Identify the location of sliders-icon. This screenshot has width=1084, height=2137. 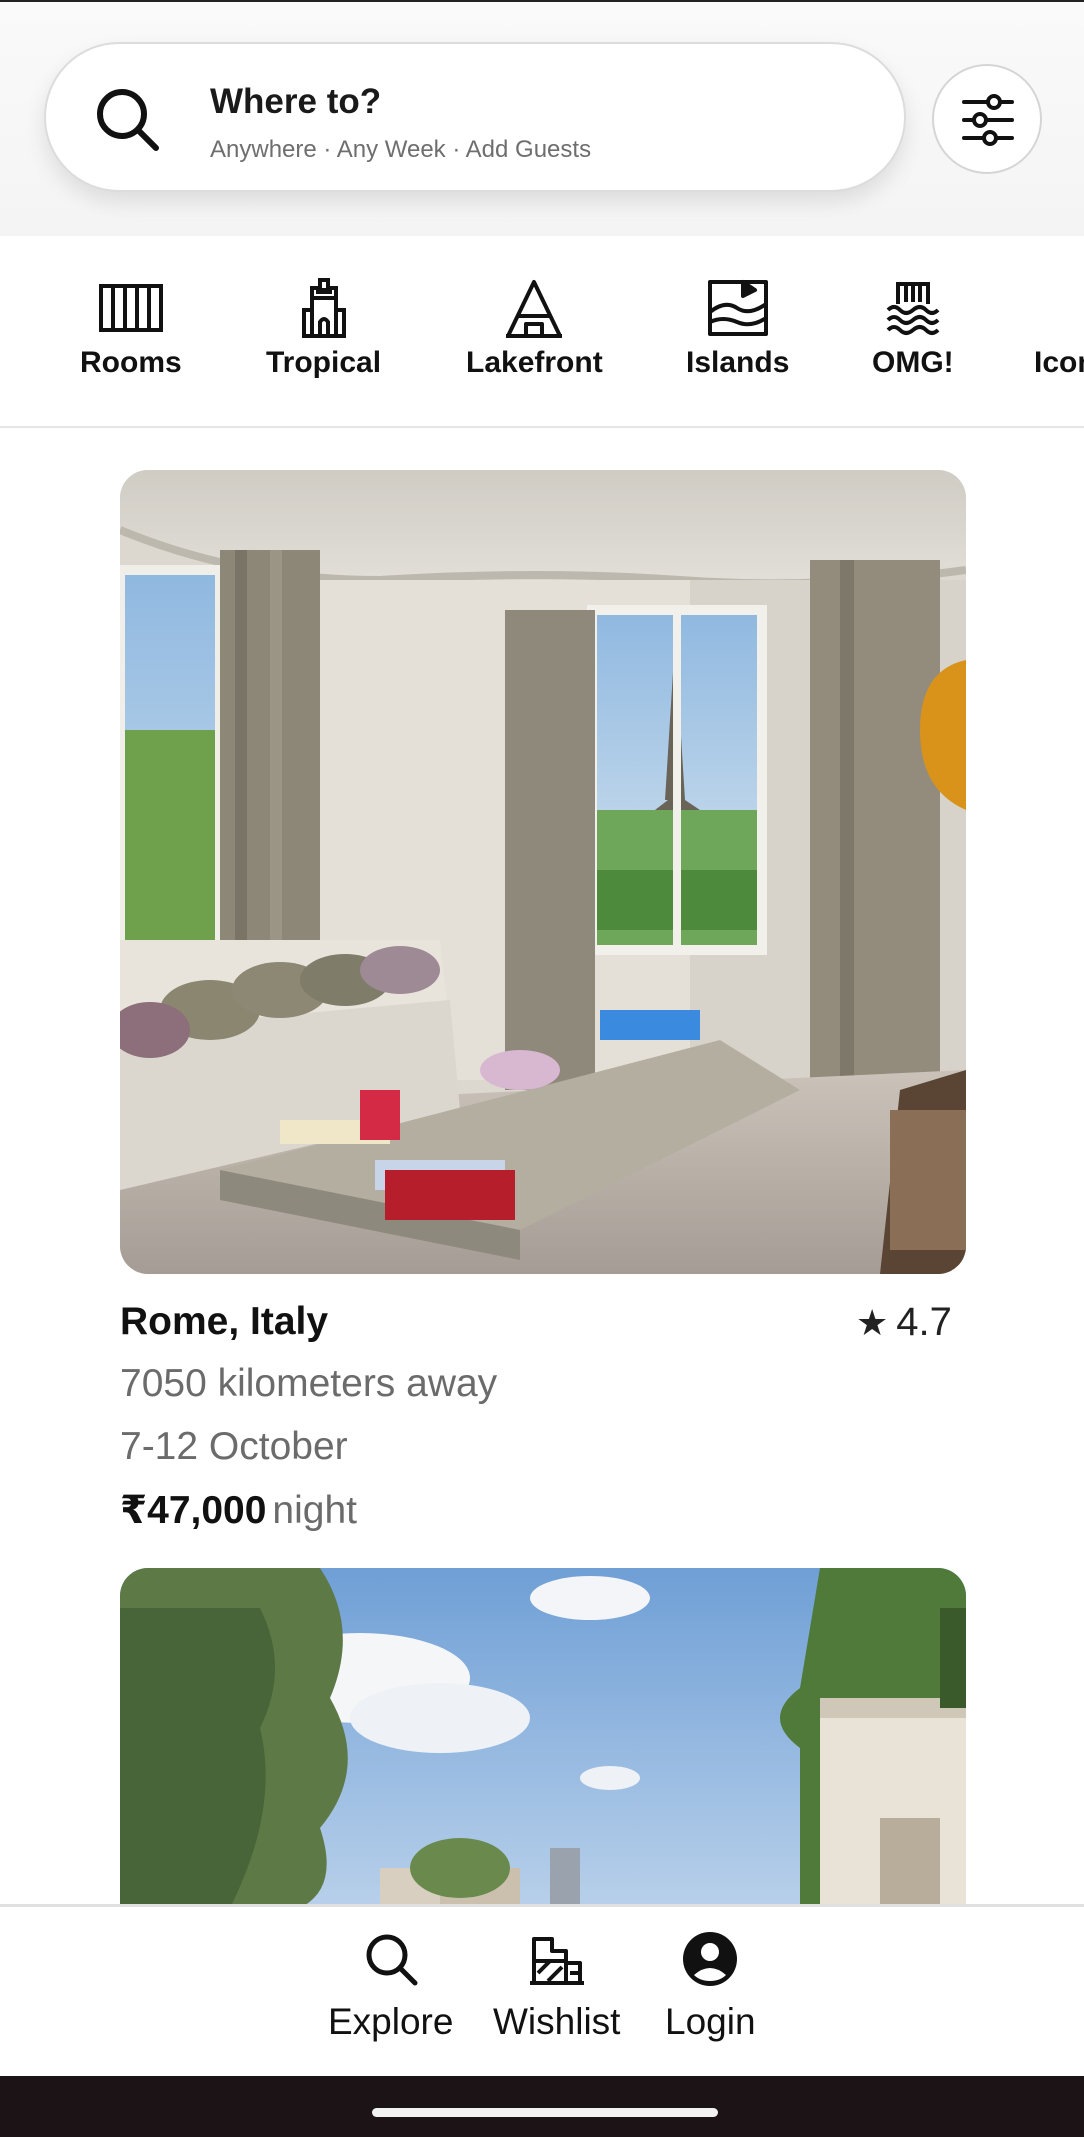
(988, 120).